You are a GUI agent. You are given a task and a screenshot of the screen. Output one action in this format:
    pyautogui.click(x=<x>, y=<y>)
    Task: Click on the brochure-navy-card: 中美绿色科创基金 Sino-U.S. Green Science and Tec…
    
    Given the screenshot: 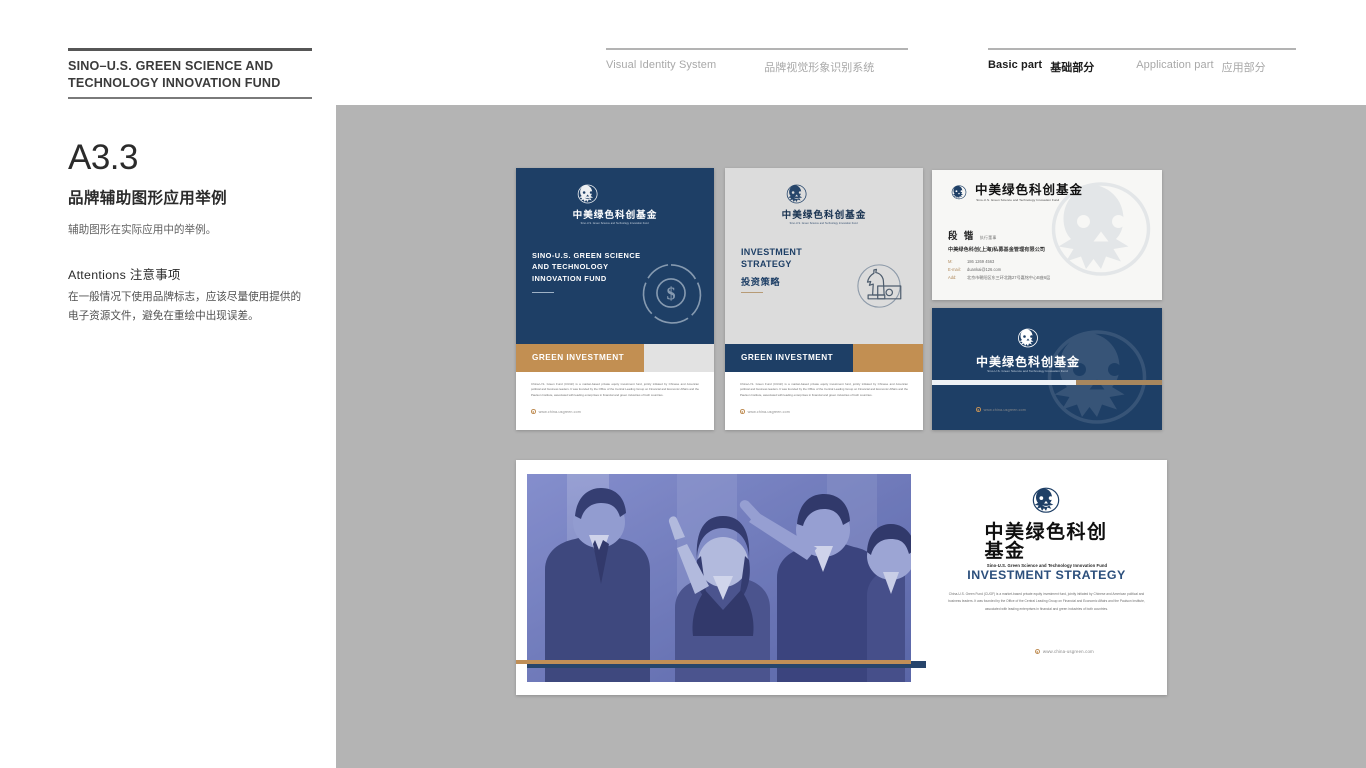 What is the action you would take?
    pyautogui.click(x=615, y=299)
    